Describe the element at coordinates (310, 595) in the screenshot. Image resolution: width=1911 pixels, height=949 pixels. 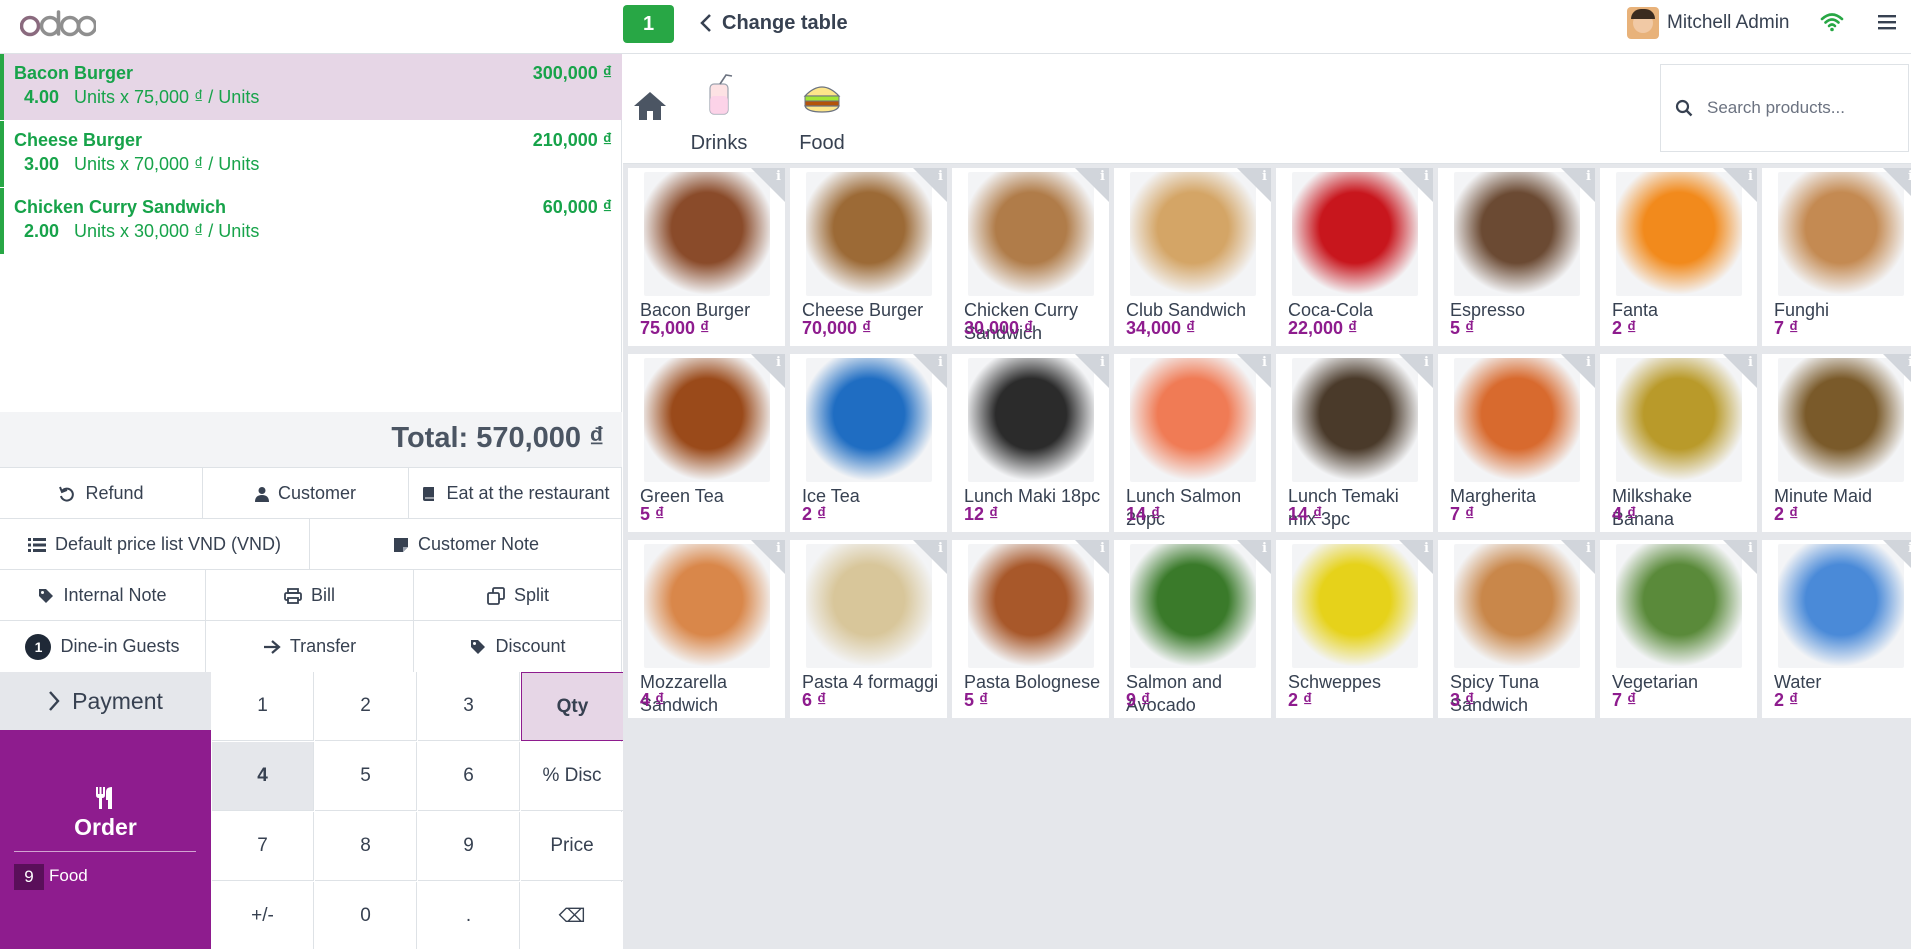
I see `bill-button: Bill` at that location.